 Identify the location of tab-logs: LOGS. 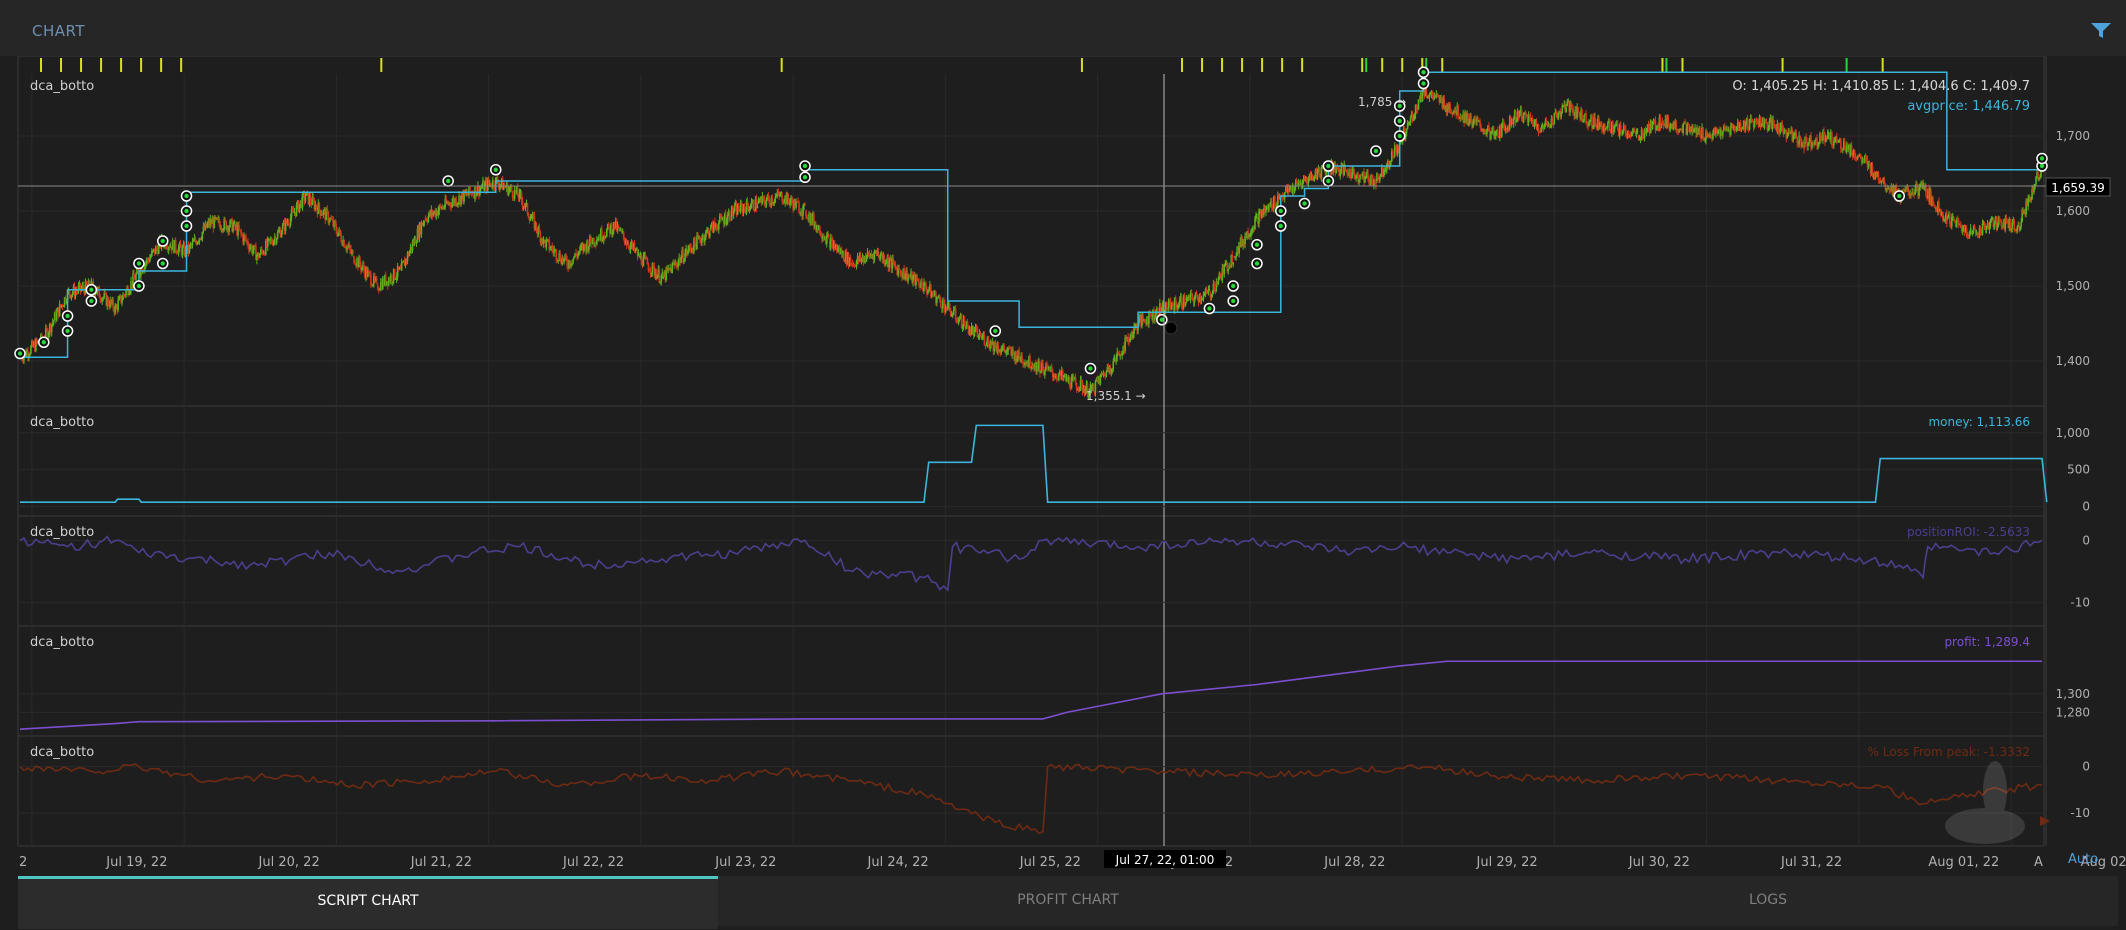
(1768, 901).